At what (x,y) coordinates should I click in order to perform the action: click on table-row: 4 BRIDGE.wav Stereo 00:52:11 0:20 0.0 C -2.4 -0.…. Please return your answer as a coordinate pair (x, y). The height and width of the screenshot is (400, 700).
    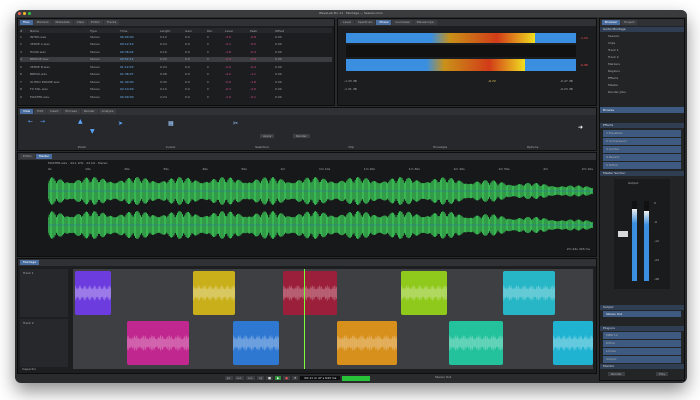
    Looking at the image, I should click on (176, 59).